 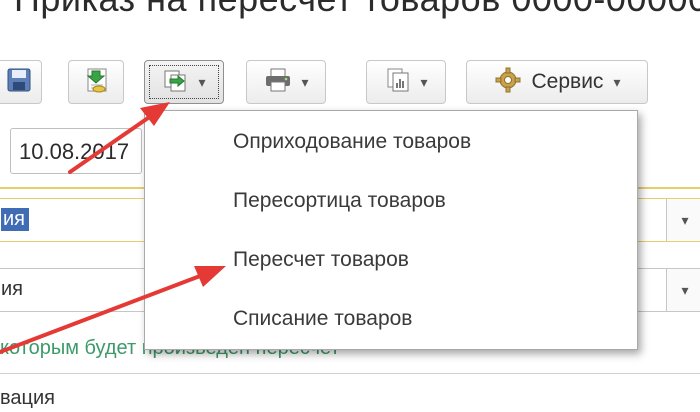 I want to click on save-button, so click(x=21, y=82).